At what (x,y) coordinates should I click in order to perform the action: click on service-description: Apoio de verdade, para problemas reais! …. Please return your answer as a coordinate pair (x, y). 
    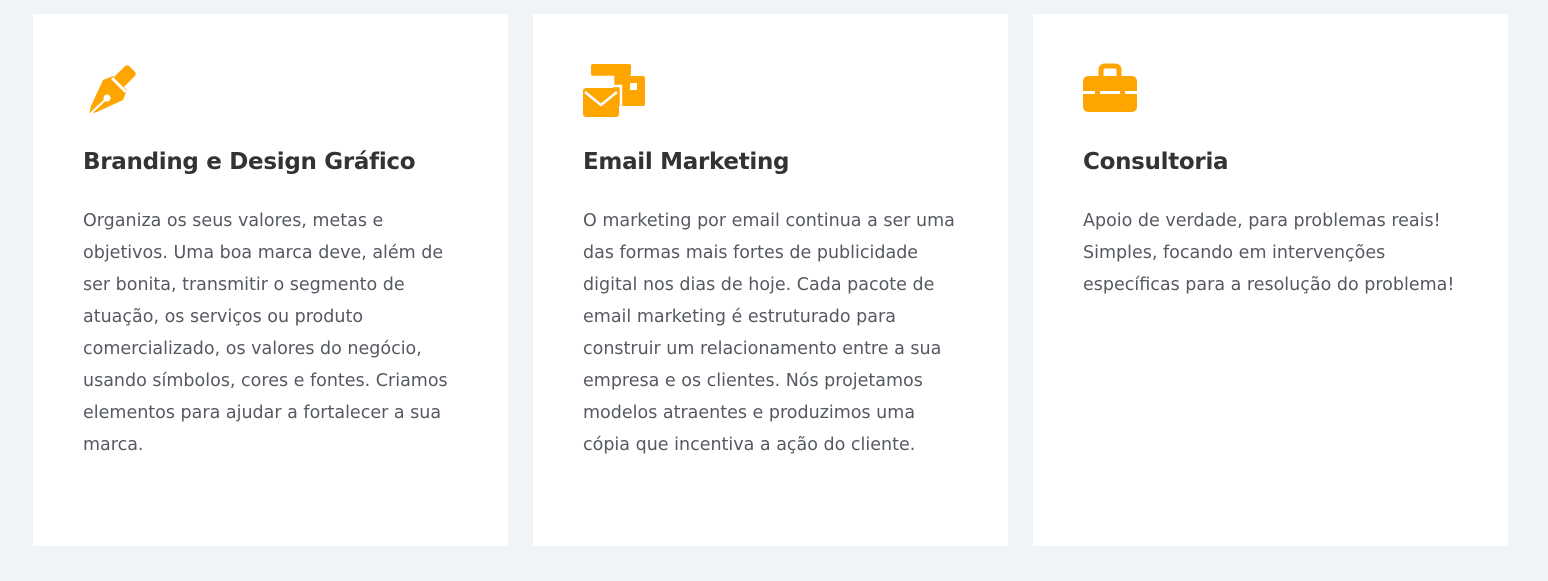
    Looking at the image, I should click on (1269, 253).